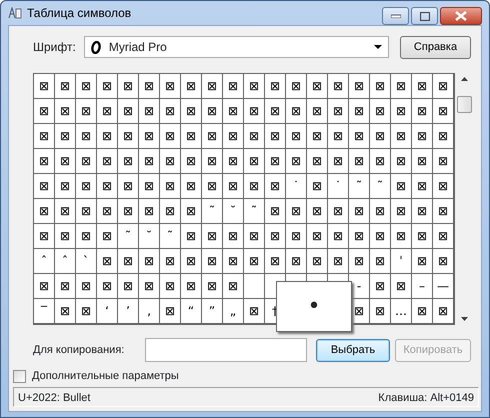  What do you see at coordinates (424, 16) in the screenshot?
I see `maximize-button` at bounding box center [424, 16].